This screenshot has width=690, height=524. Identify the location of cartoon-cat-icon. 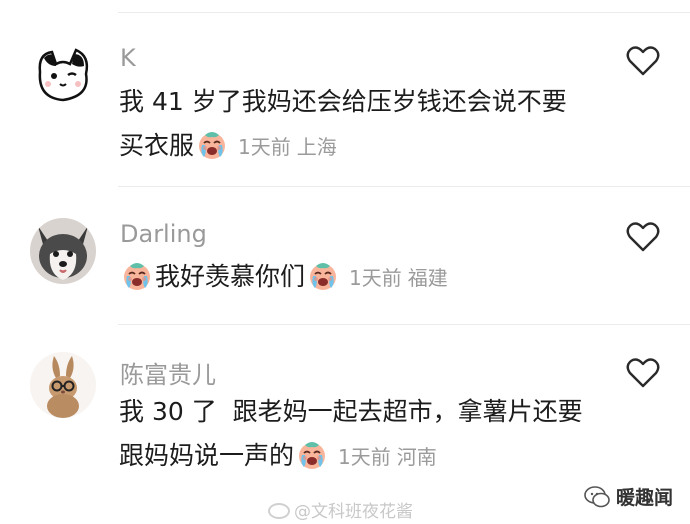
(63, 75).